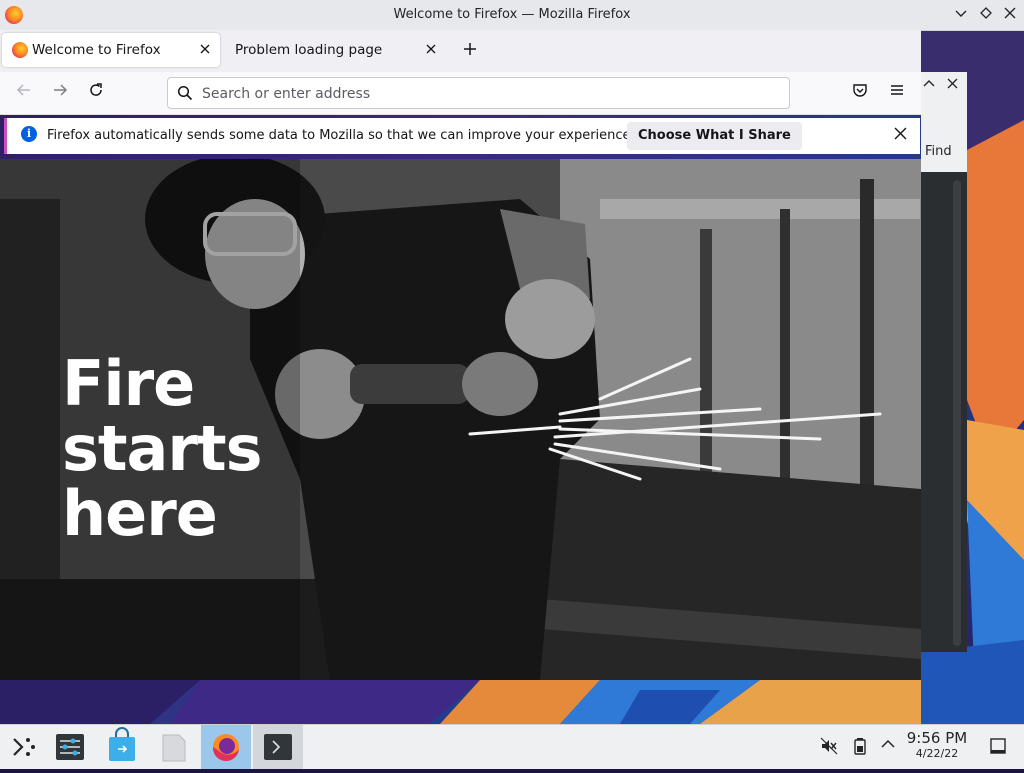 The image size is (1024, 773). Describe the element at coordinates (487, 94) in the screenshot. I see `search-input` at that location.